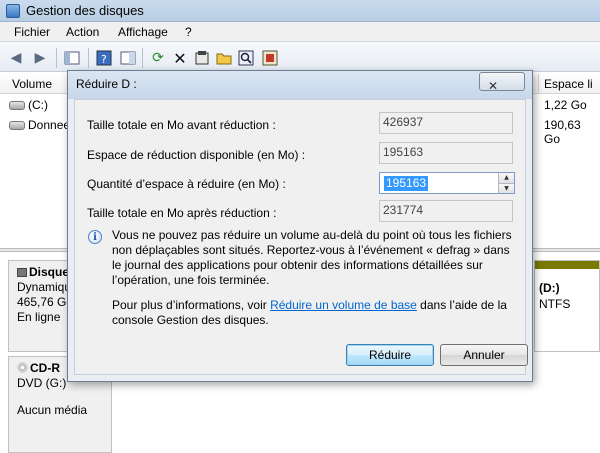  What do you see at coordinates (128, 58) in the screenshot?
I see `view-panel-icon` at bounding box center [128, 58].